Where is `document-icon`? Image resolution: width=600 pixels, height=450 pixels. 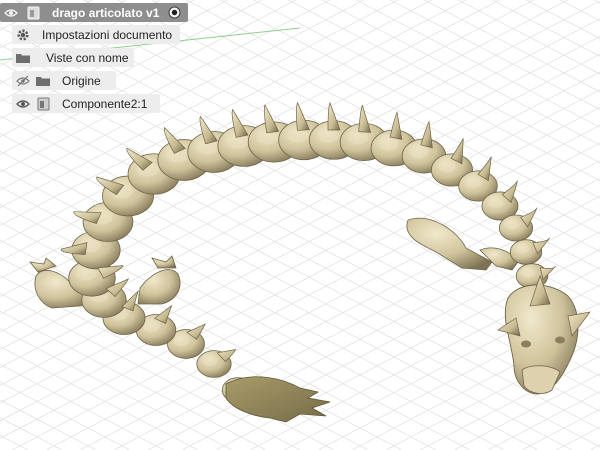
document-icon is located at coordinates (33, 13).